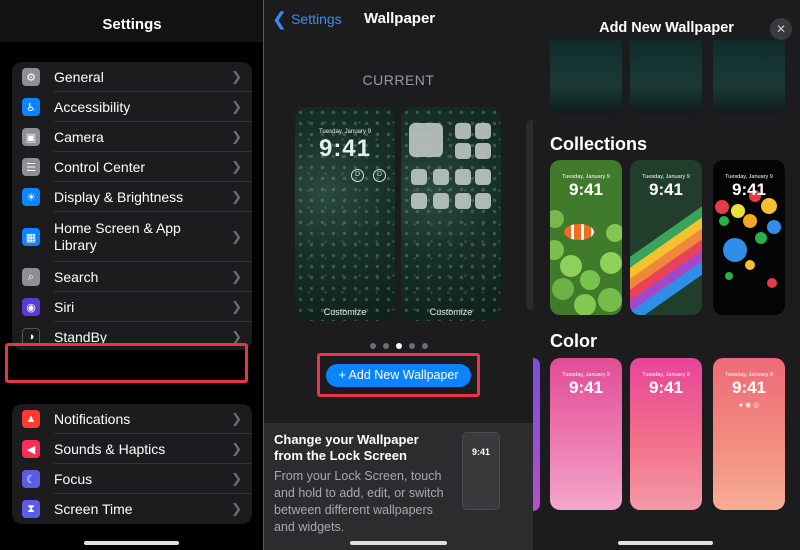 The width and height of the screenshot is (800, 550). Describe the element at coordinates (666, 434) in the screenshot. I see `color-tile-rose: Tuesday, January 9 9:41` at that location.